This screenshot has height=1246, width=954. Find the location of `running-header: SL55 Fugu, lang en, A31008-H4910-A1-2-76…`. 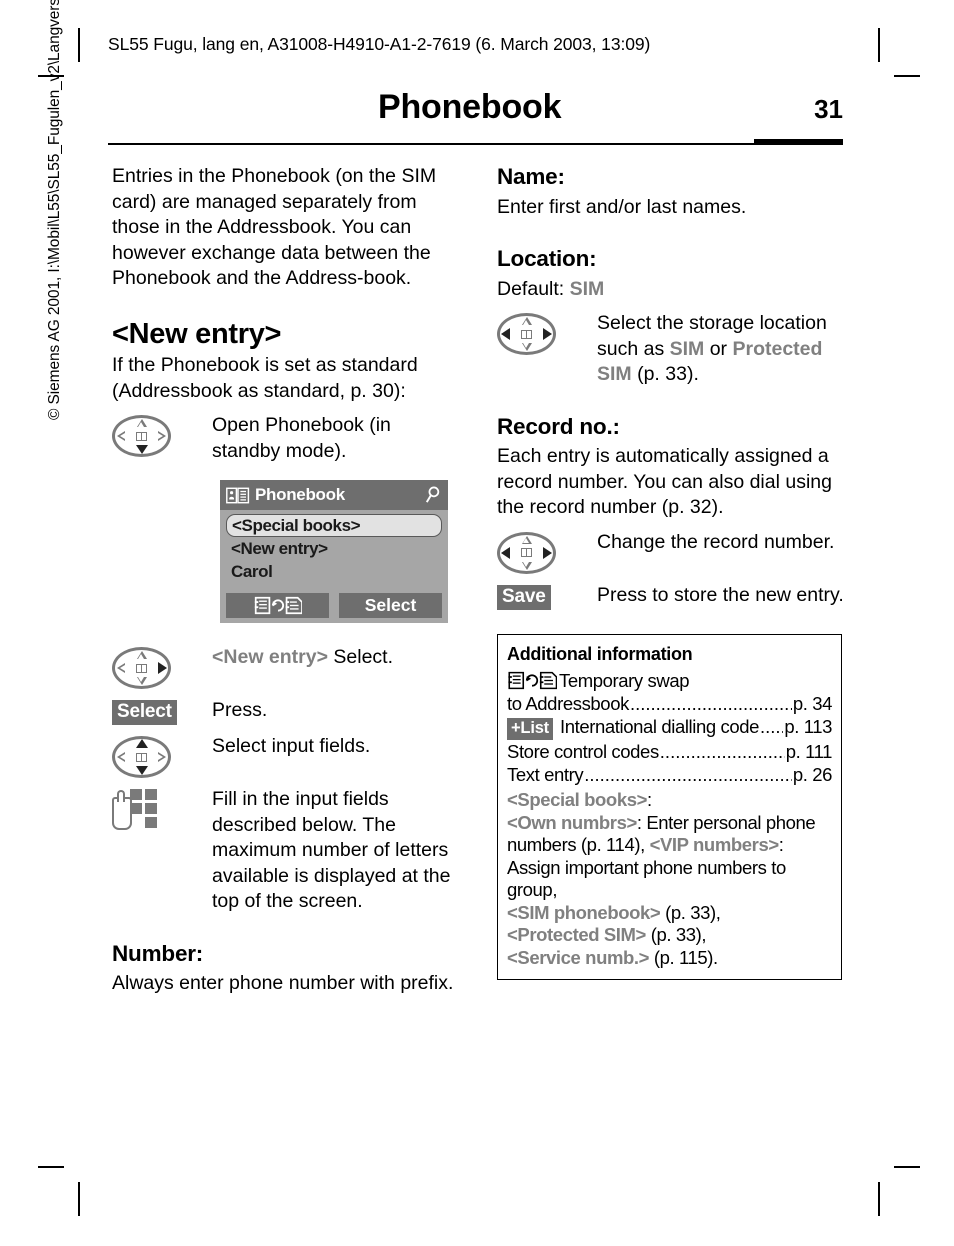

running-header: SL55 Fugu, lang en, A31008-H4910-A1-2-76… is located at coordinates (379, 44).